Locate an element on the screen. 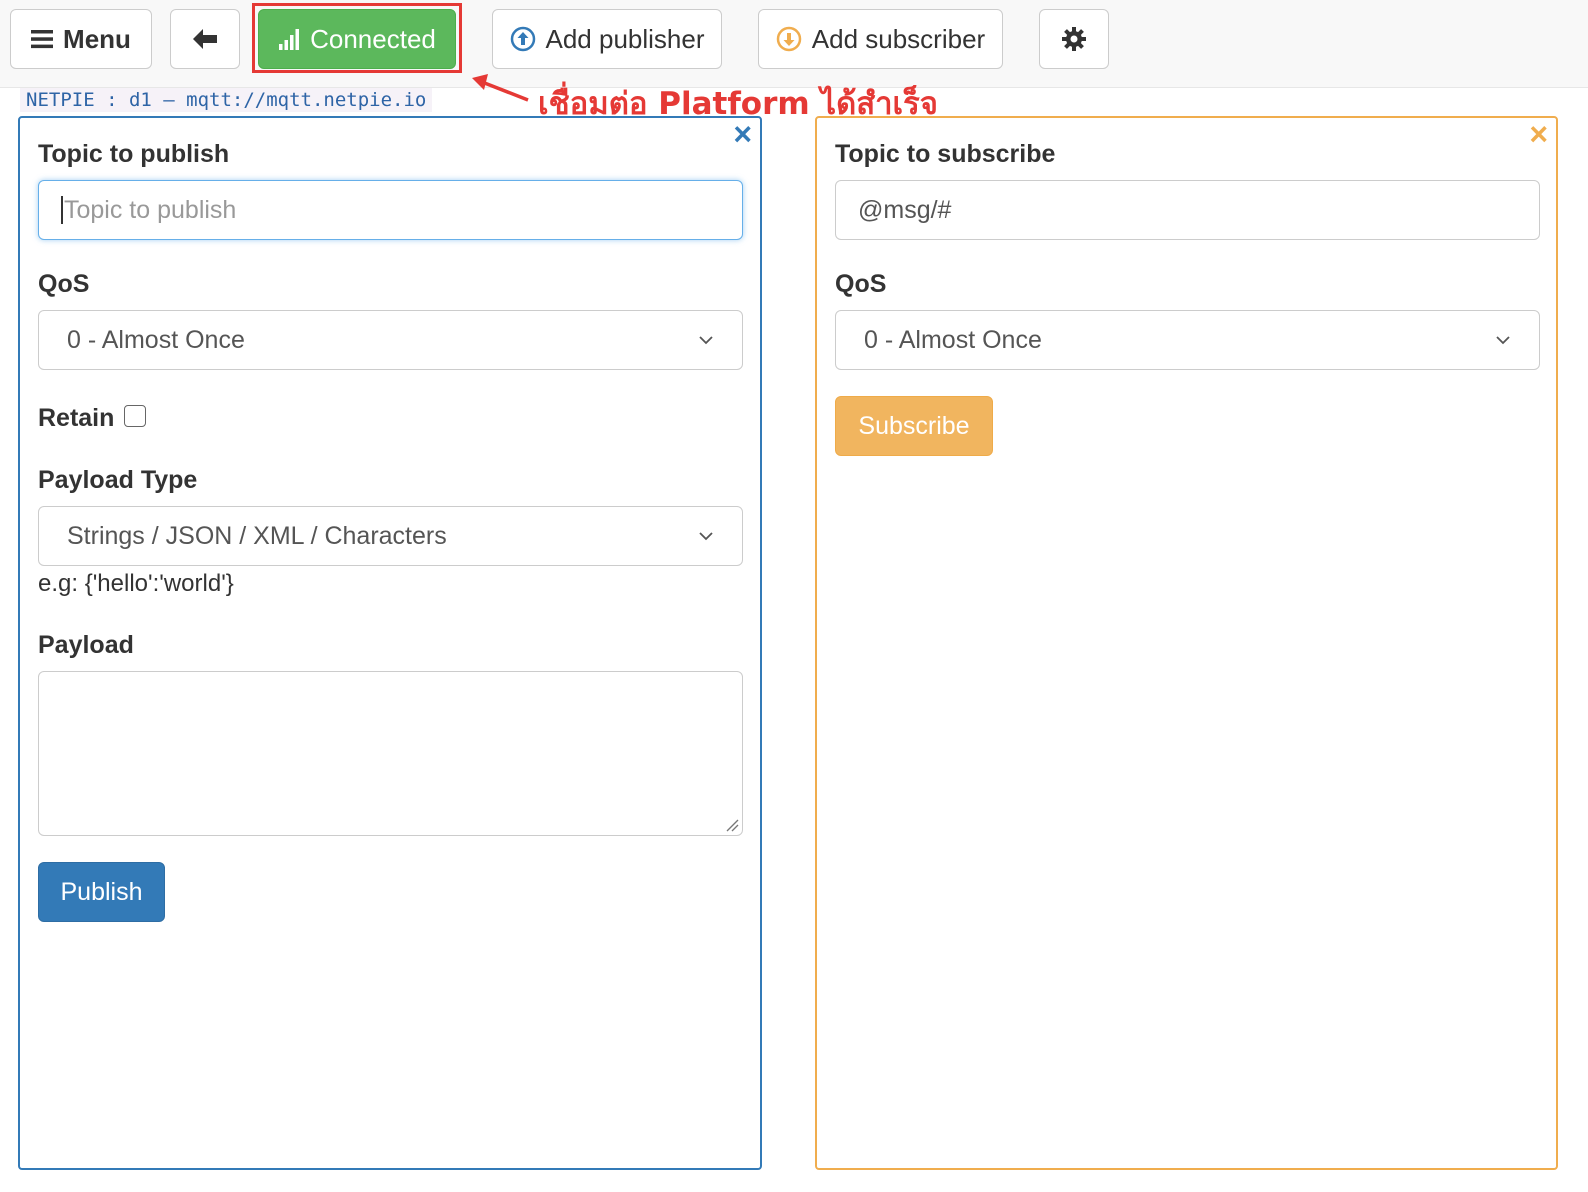 This screenshot has height=1192, width=1588. menu-button: Menu is located at coordinates (81, 39).